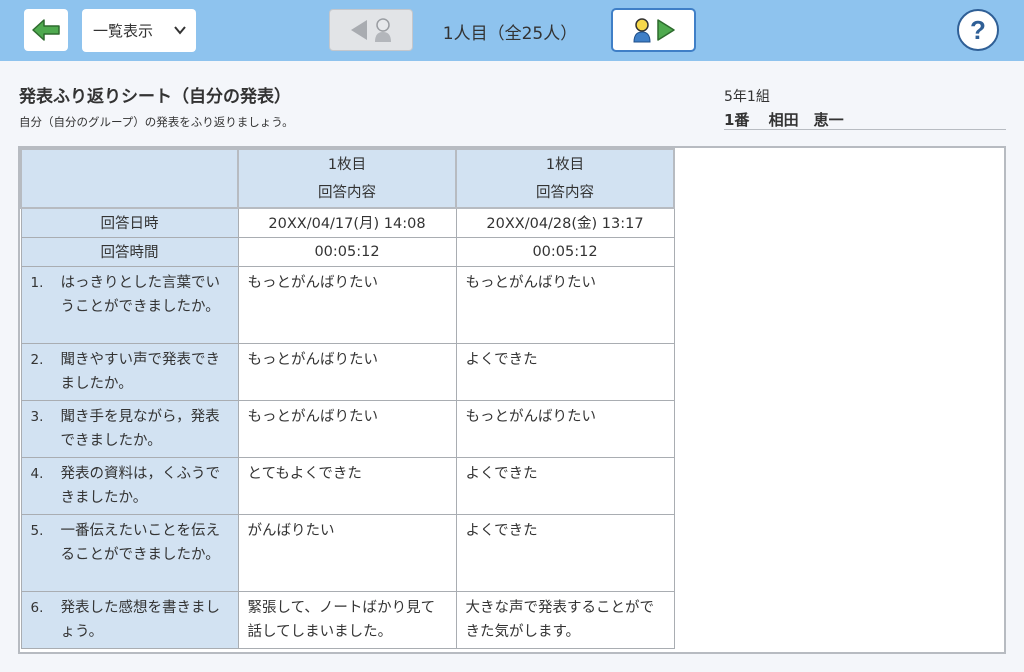 Image resolution: width=1024 pixels, height=672 pixels. I want to click on answer-duration-label: 回答時間, so click(129, 251).